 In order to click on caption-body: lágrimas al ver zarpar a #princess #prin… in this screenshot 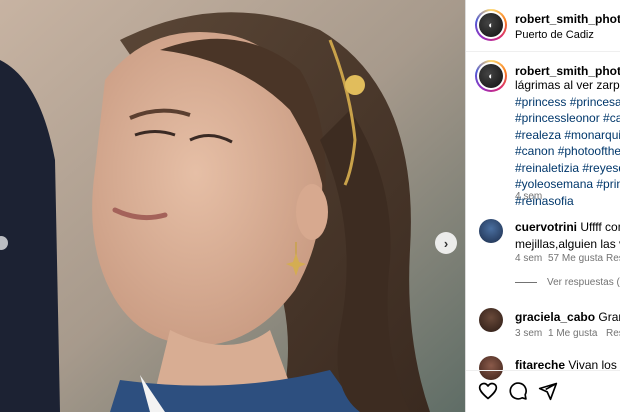, I will do `click(567, 143)`.